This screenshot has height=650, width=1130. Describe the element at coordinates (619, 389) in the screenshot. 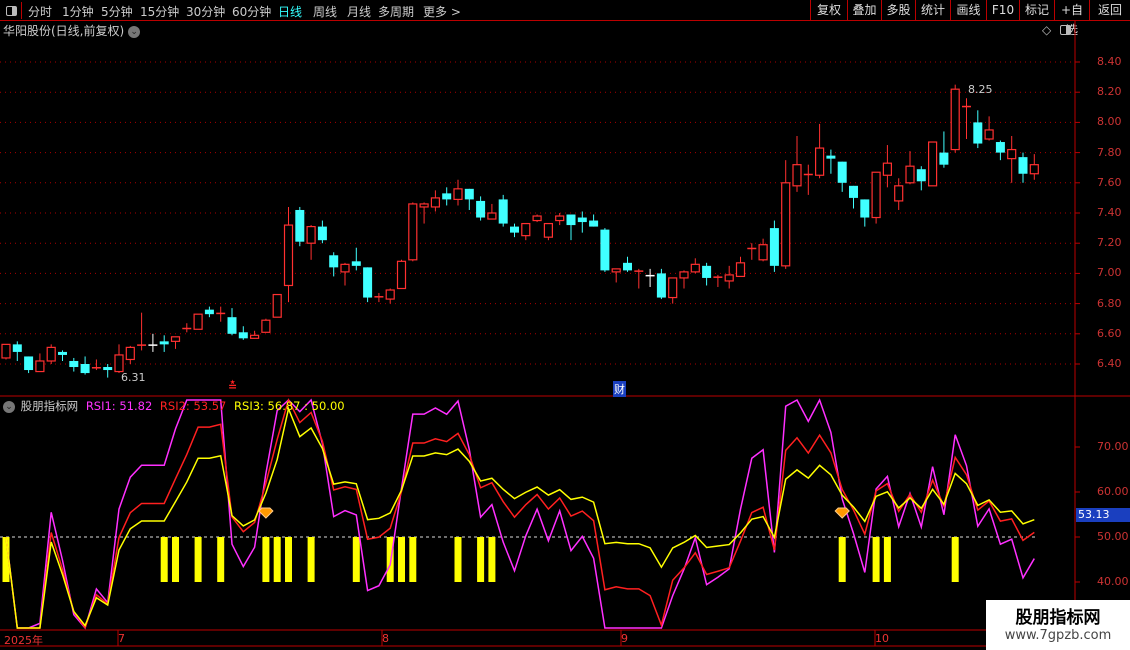

I see `finance-event-marker: 财` at that location.